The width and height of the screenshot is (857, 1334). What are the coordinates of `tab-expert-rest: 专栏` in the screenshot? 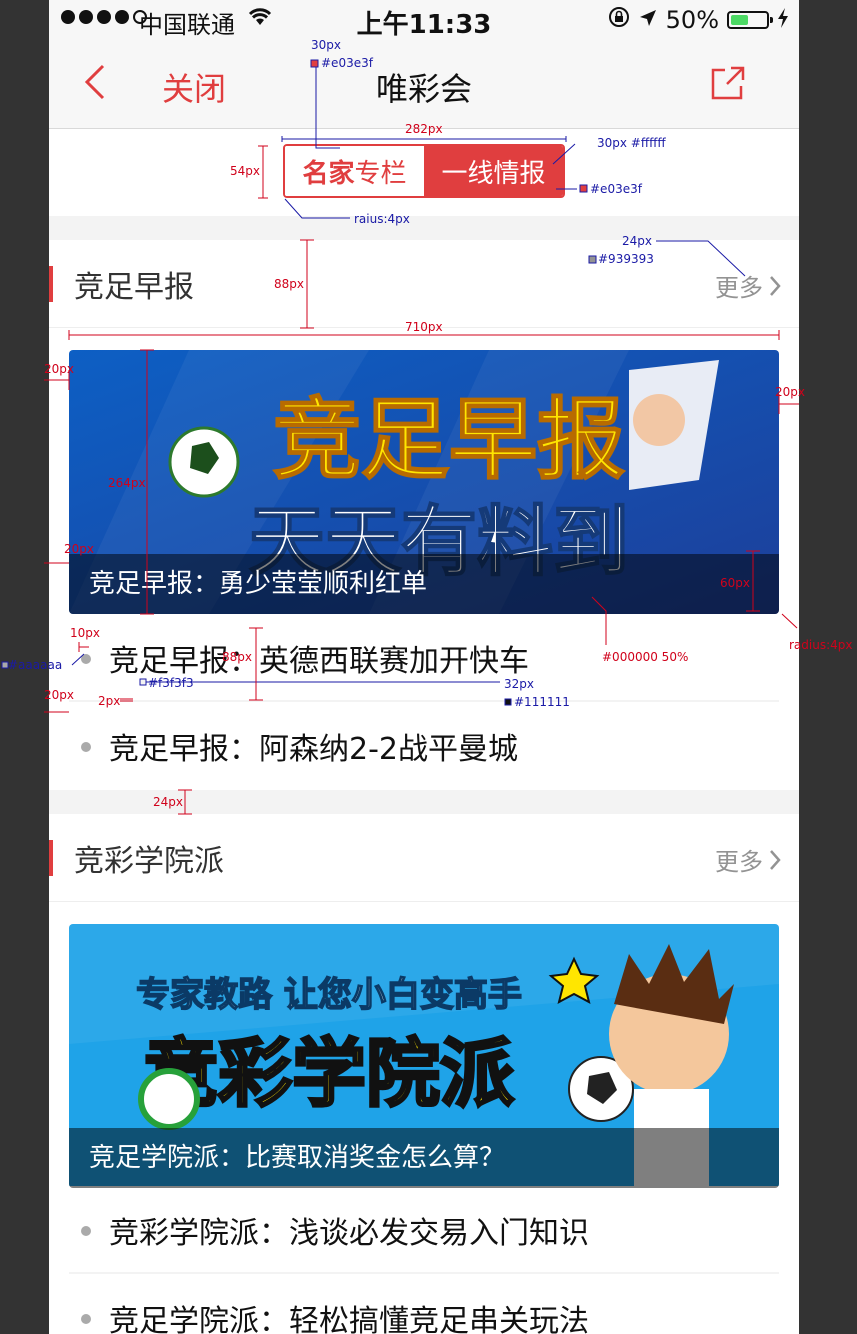 It's located at (380, 173).